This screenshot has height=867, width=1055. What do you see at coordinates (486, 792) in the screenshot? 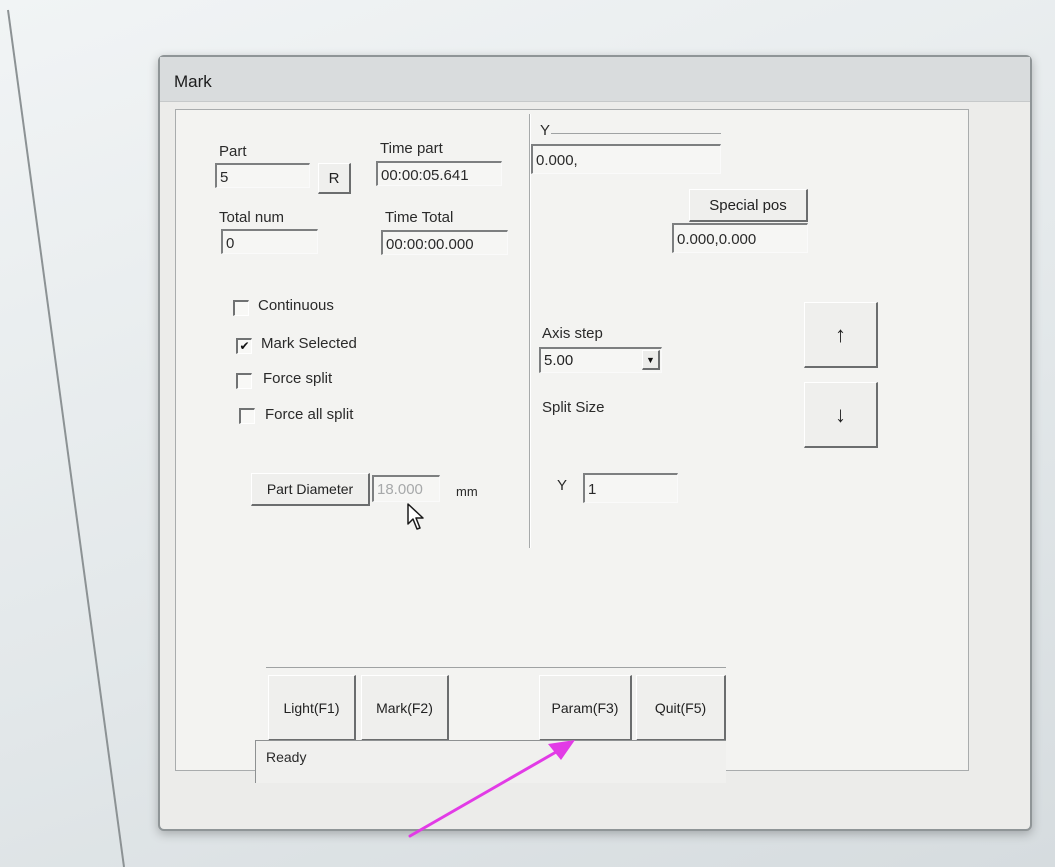
I see `annotation-arrow-shaft` at bounding box center [486, 792].